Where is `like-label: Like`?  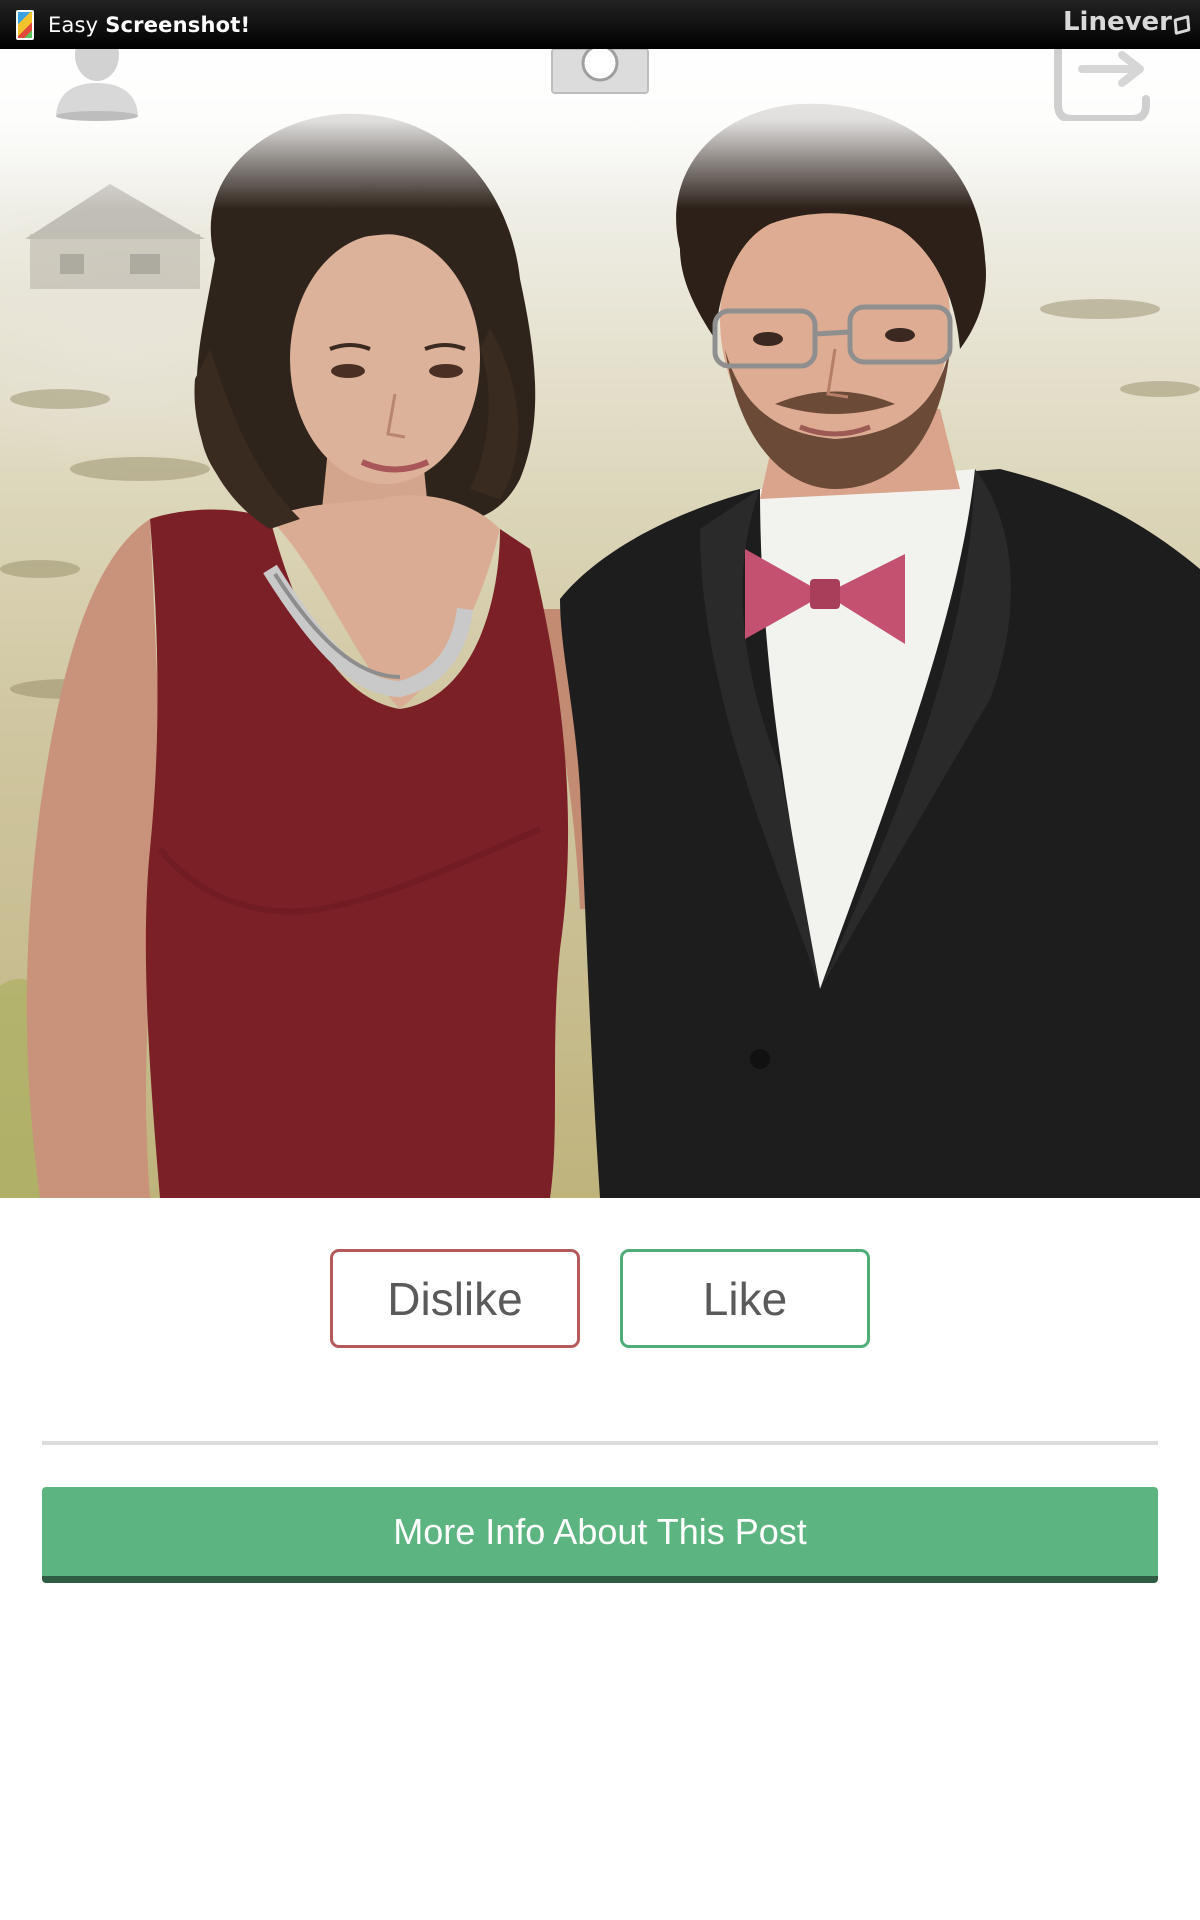
like-label: Like is located at coordinates (745, 1298).